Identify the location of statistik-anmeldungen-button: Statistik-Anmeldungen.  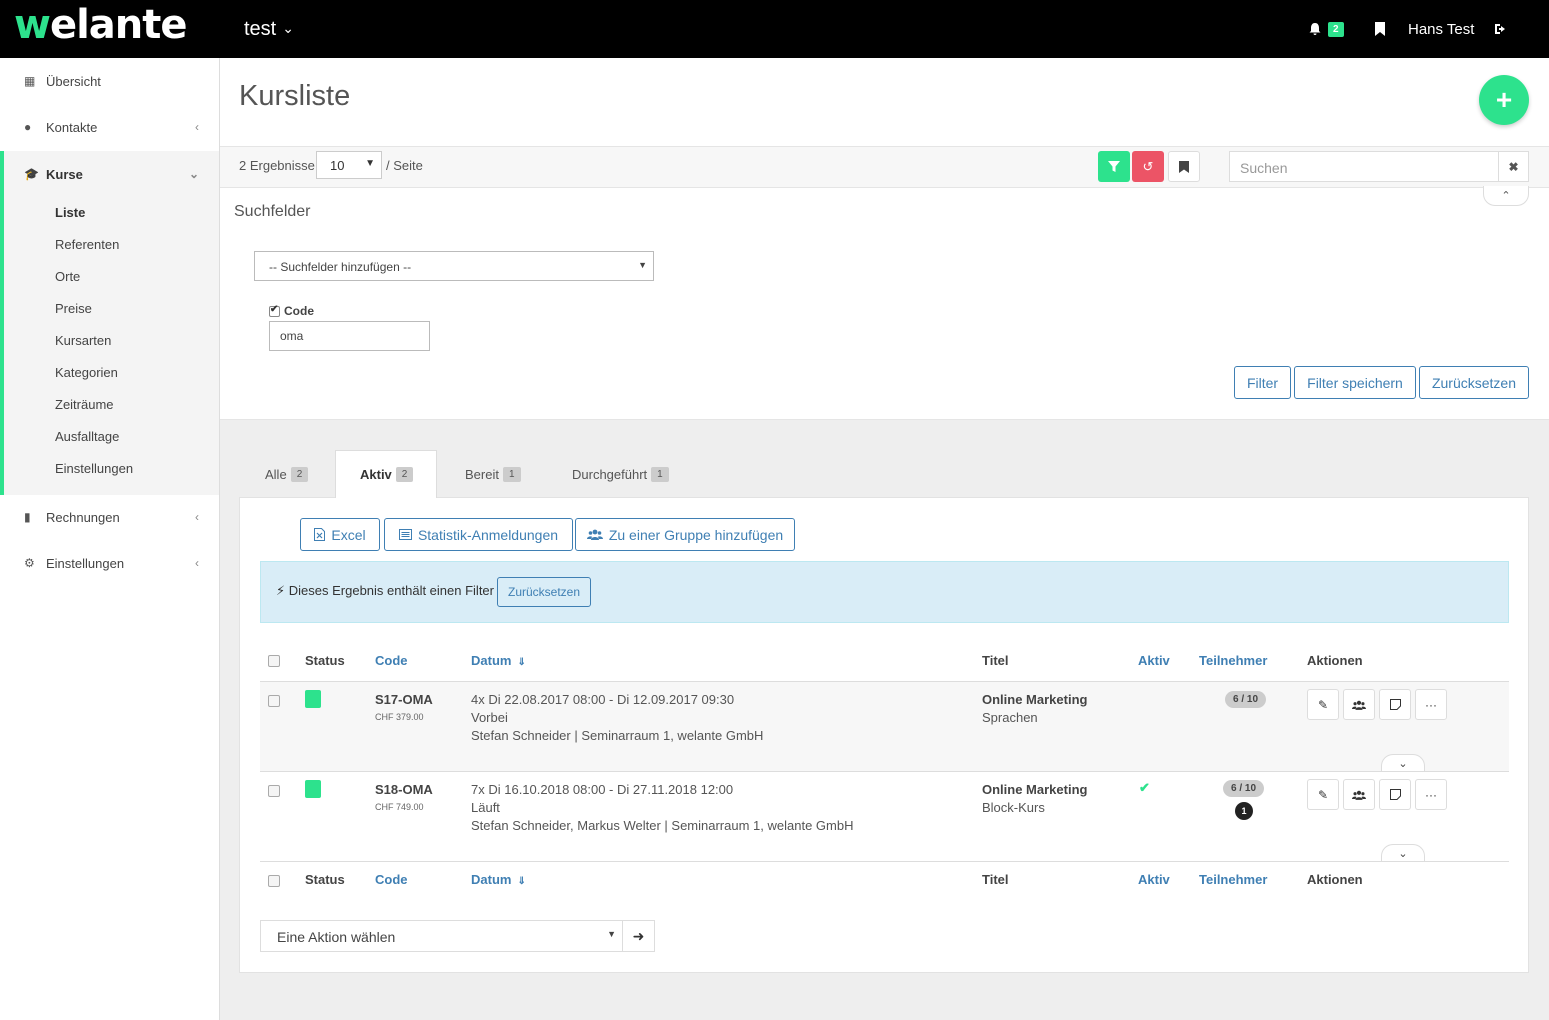
(478, 534).